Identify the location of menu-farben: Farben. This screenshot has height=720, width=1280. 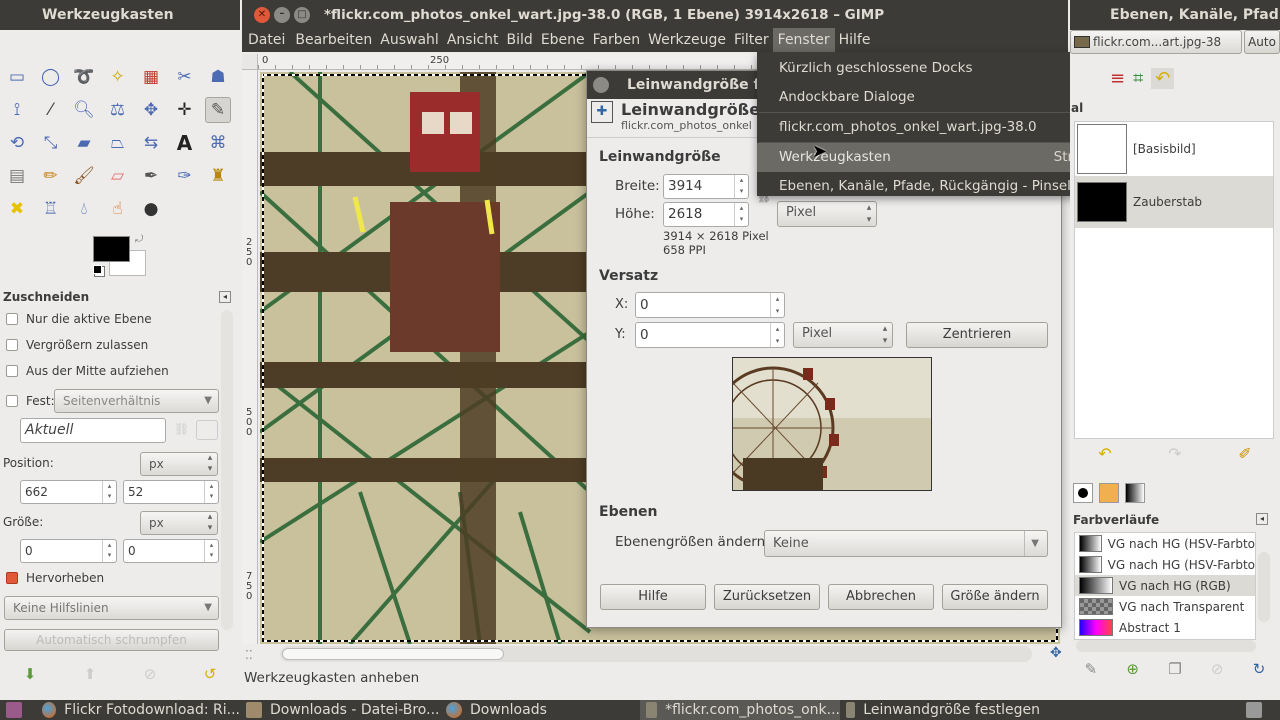
(616, 40).